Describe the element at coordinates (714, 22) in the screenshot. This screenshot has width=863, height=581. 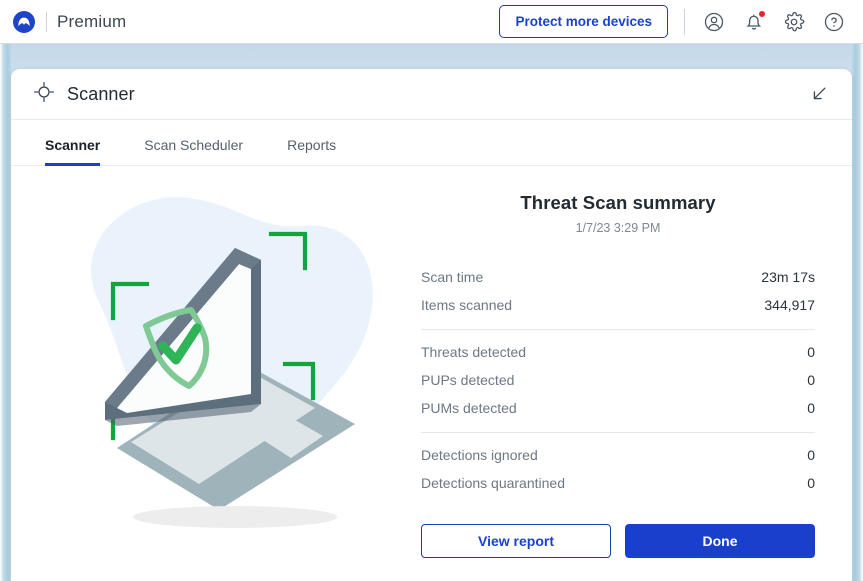
I see `account-icon` at that location.